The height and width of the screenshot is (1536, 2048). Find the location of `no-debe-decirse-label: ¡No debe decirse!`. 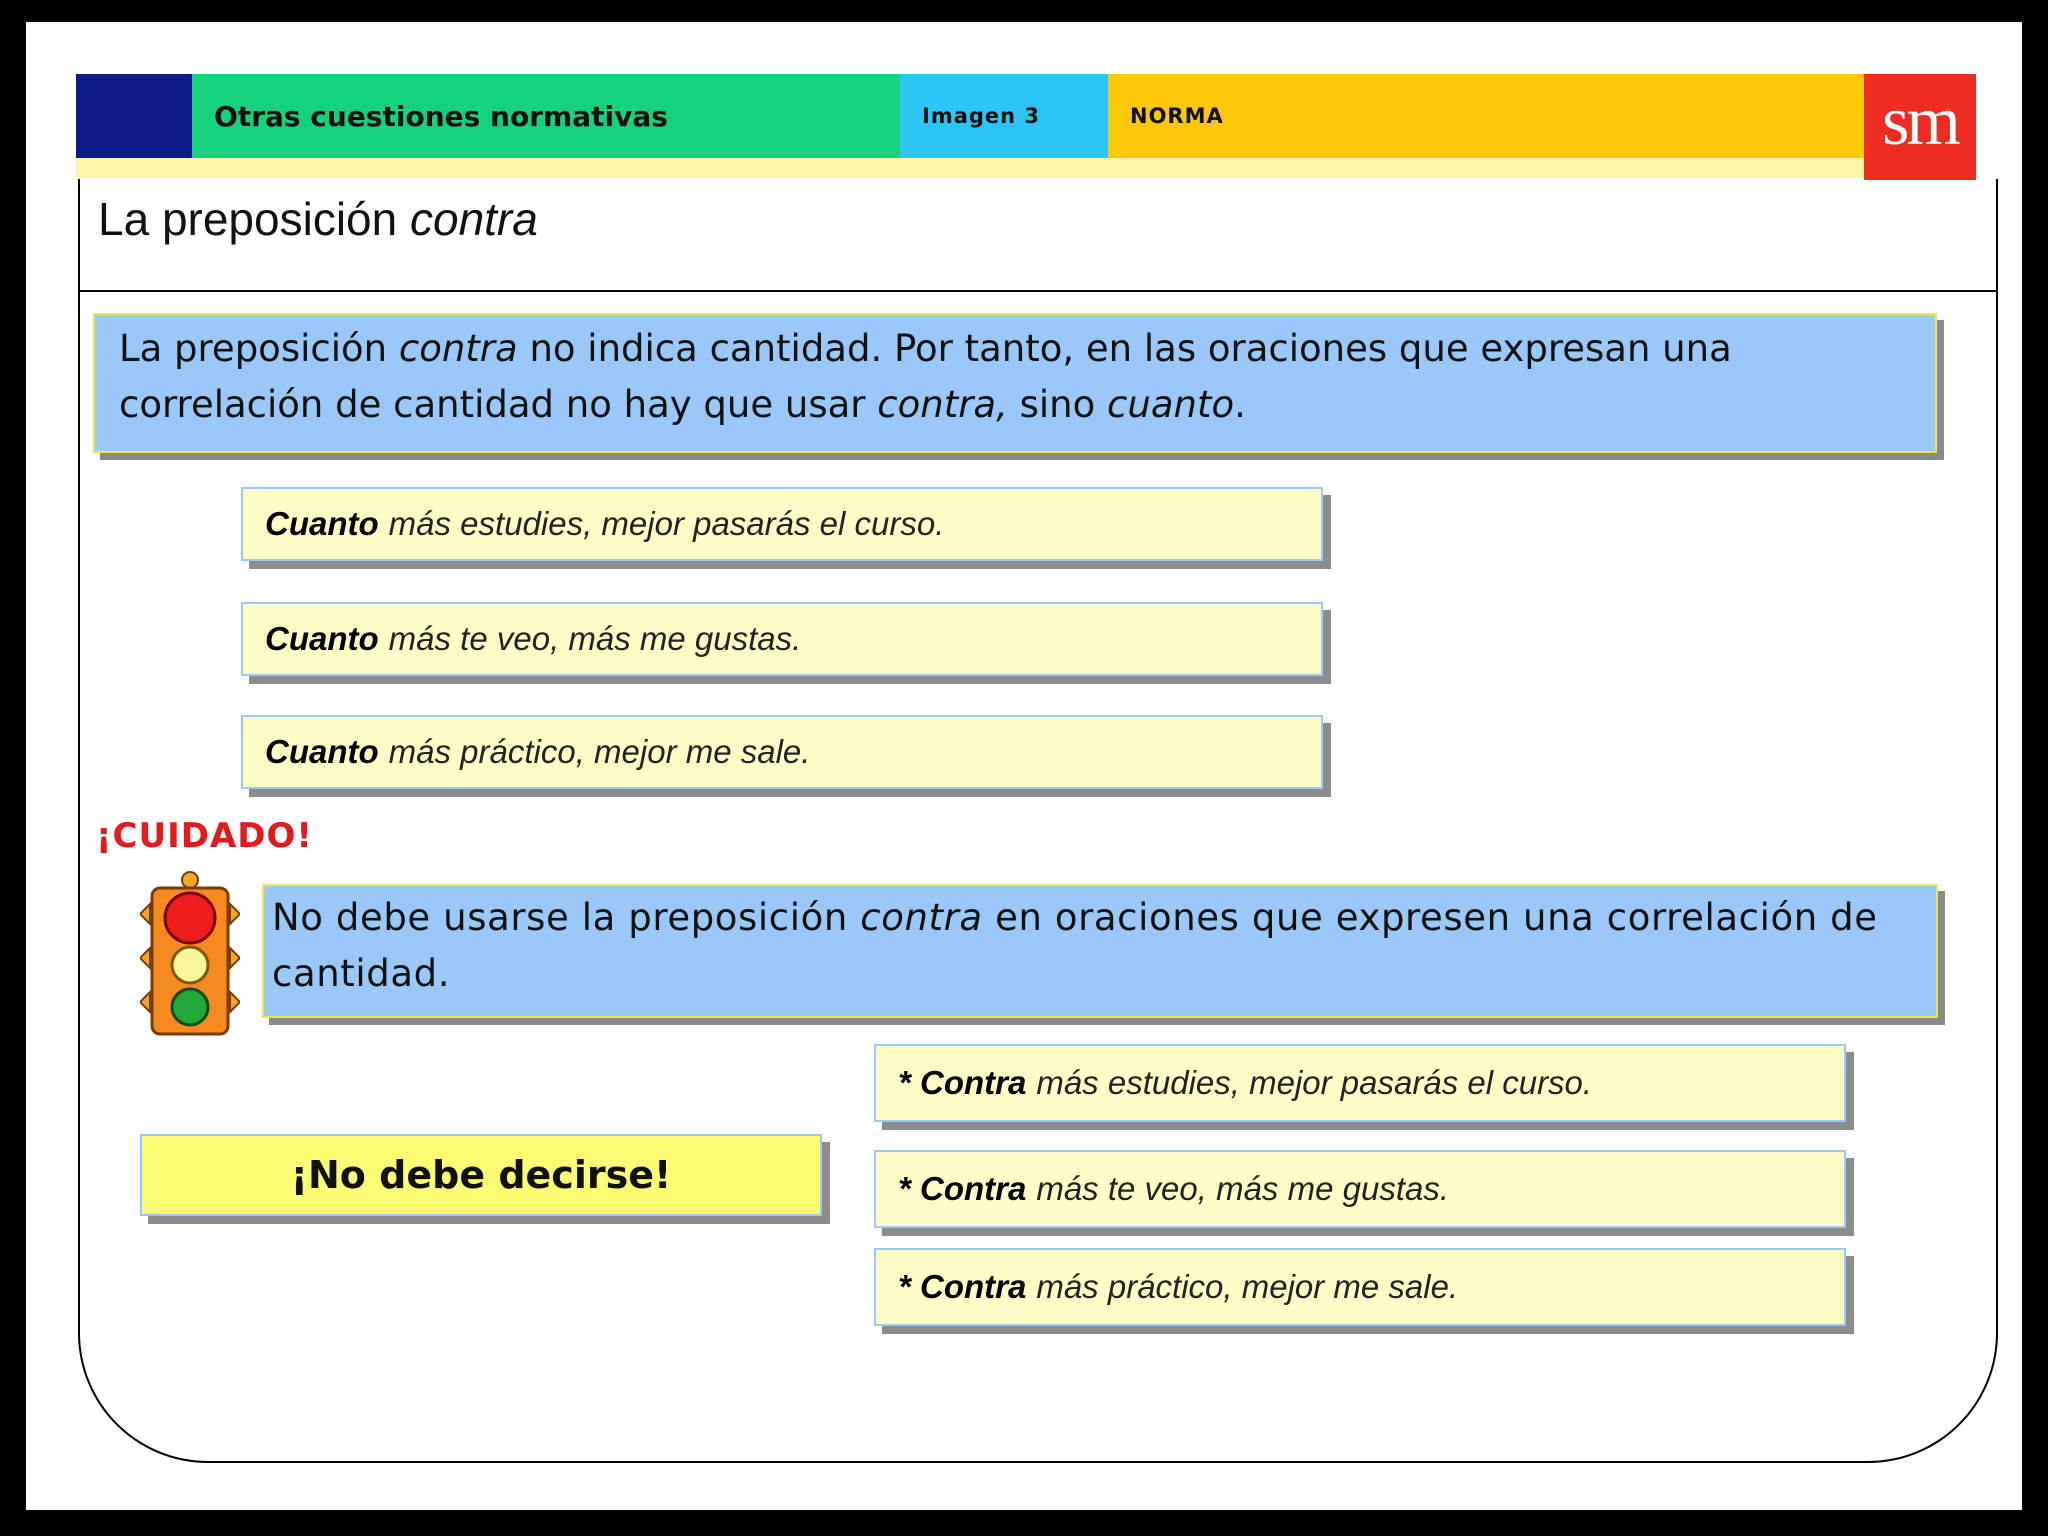

no-debe-decirse-label: ¡No debe decirse! is located at coordinates (481, 1175).